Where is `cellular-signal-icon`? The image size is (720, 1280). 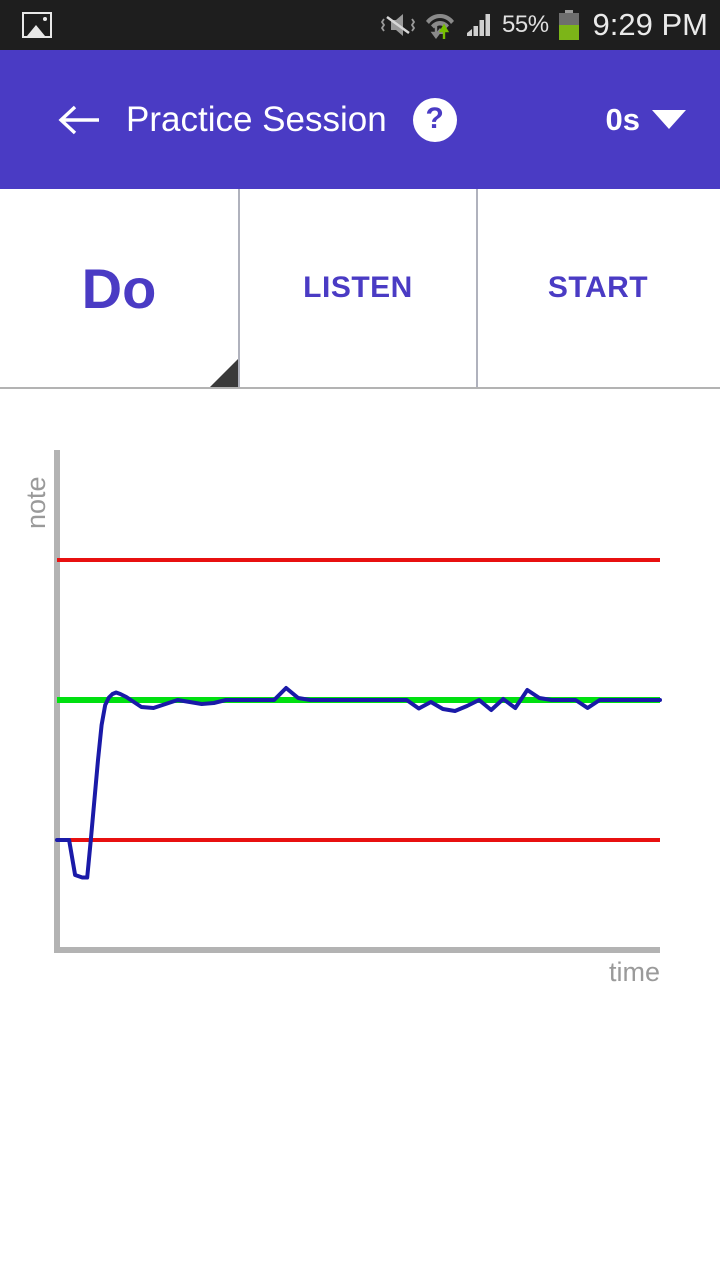
cellular-signal-icon is located at coordinates (478, 25).